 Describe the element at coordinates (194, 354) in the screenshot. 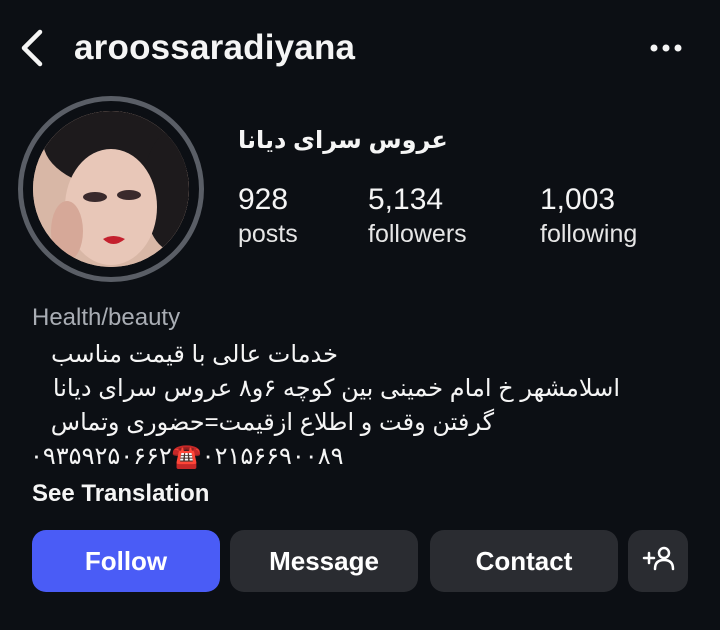

I see `bio-line: خدمات عالی با قیمت مناسب` at that location.